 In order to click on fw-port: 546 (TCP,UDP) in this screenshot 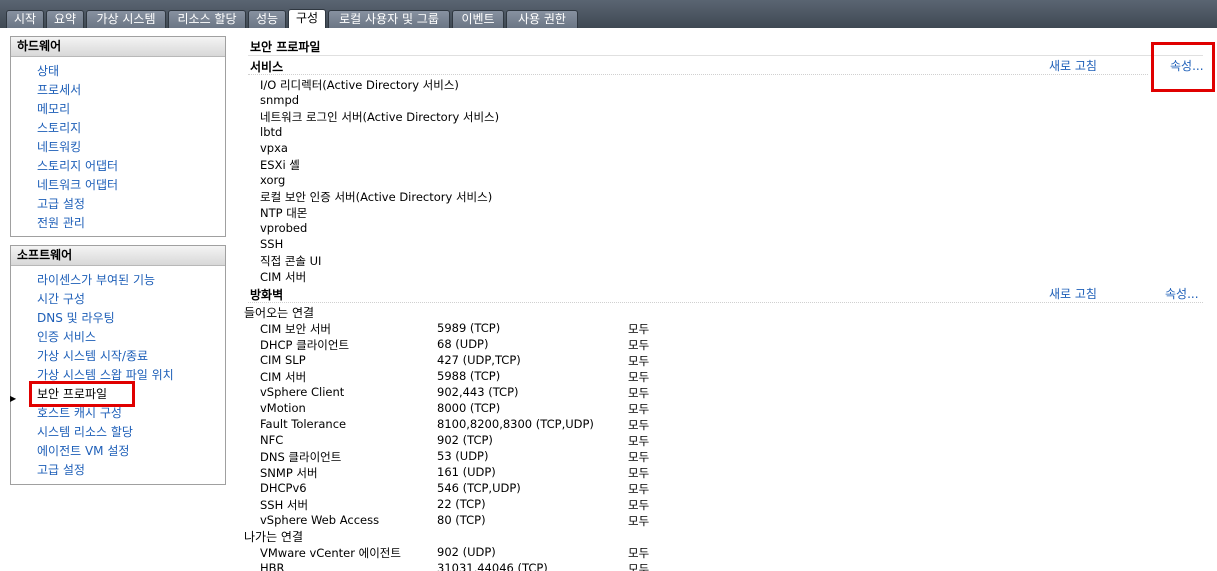, I will do `click(479, 488)`.